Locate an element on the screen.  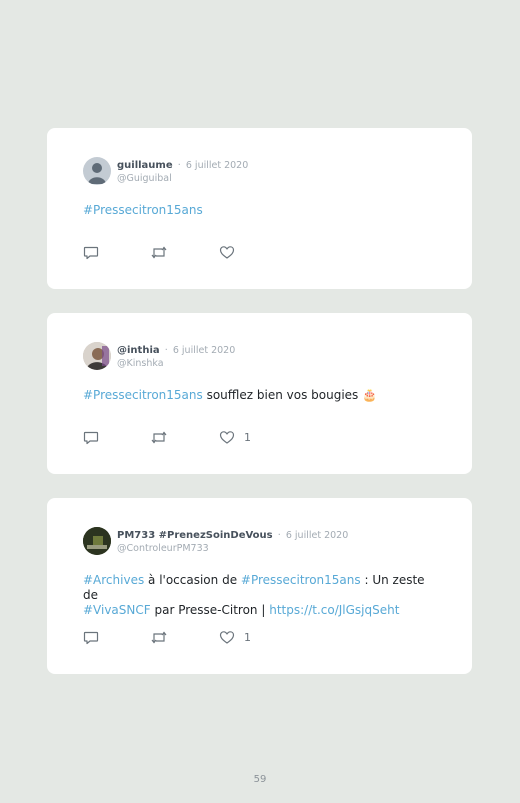
tweet-actions is located at coordinates (159, 252).